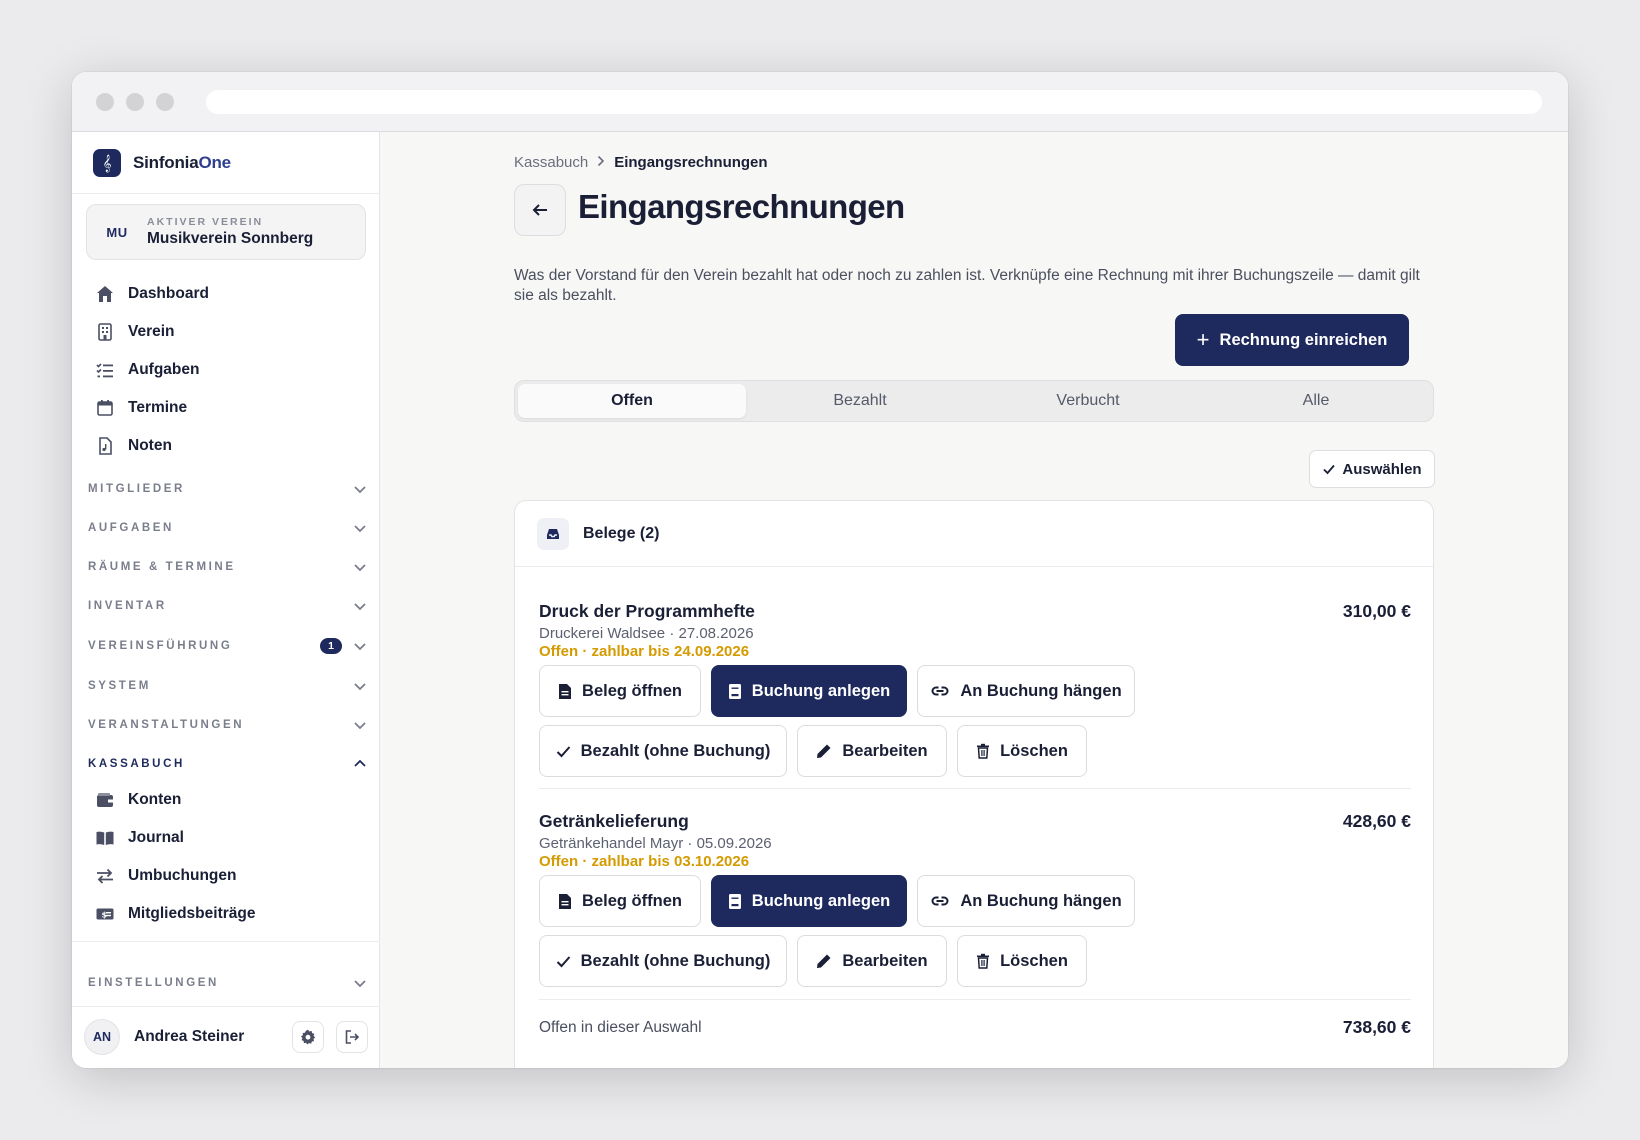  I want to click on tab-offen: Offen, so click(632, 401).